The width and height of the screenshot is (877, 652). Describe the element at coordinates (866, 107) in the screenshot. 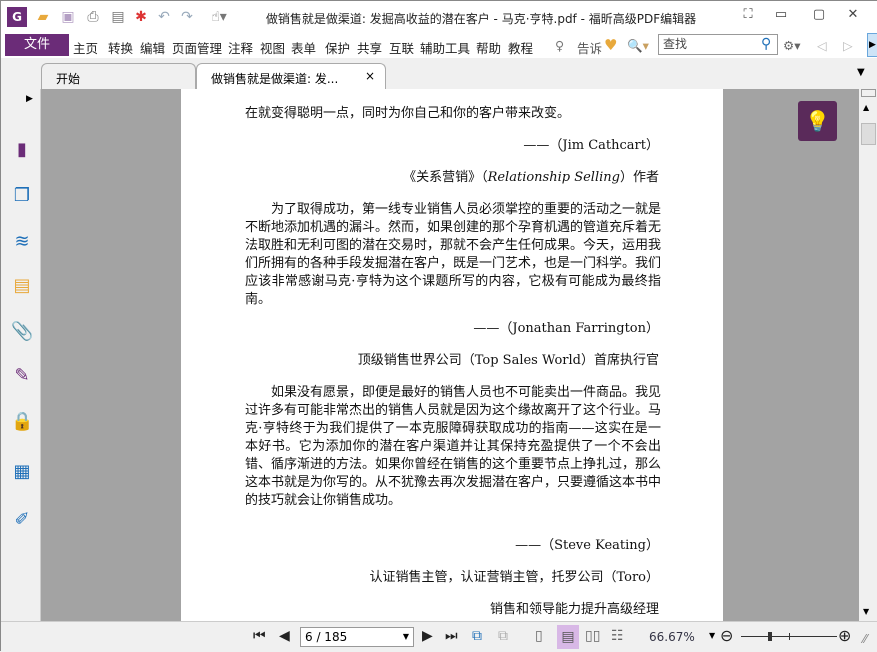

I see `scroll-up-icon: ▲` at that location.